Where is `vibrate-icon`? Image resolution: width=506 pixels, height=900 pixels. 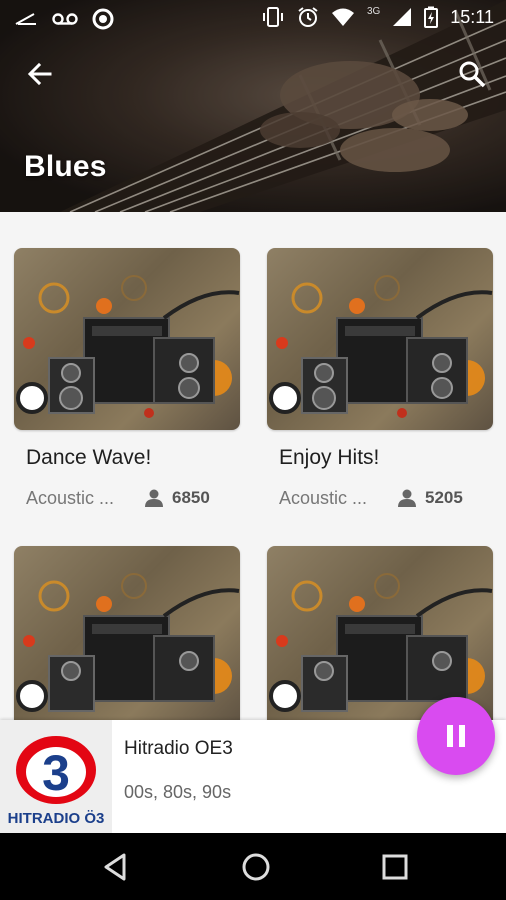
vibrate-icon is located at coordinates (272, 17).